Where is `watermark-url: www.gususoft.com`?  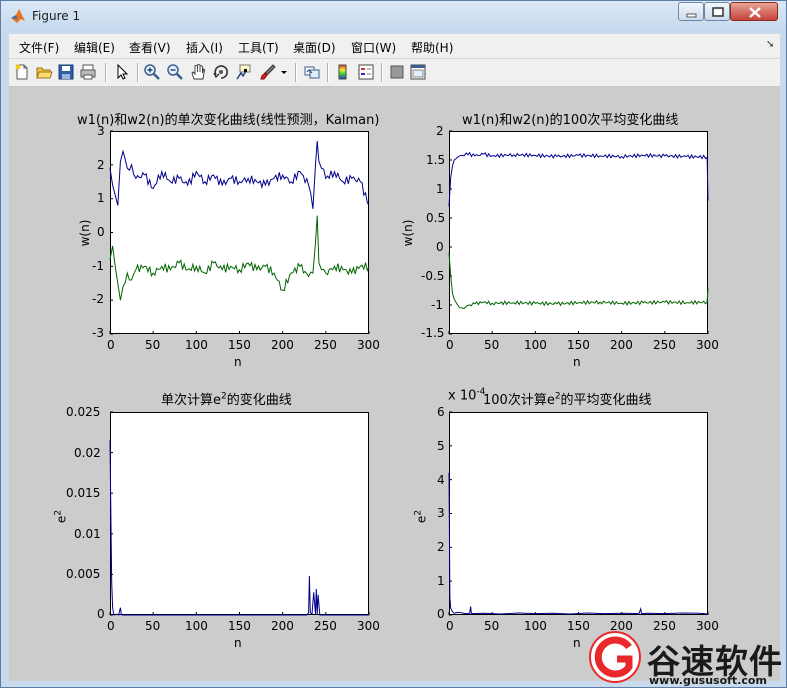 watermark-url: www.gususoft.com is located at coordinates (708, 680).